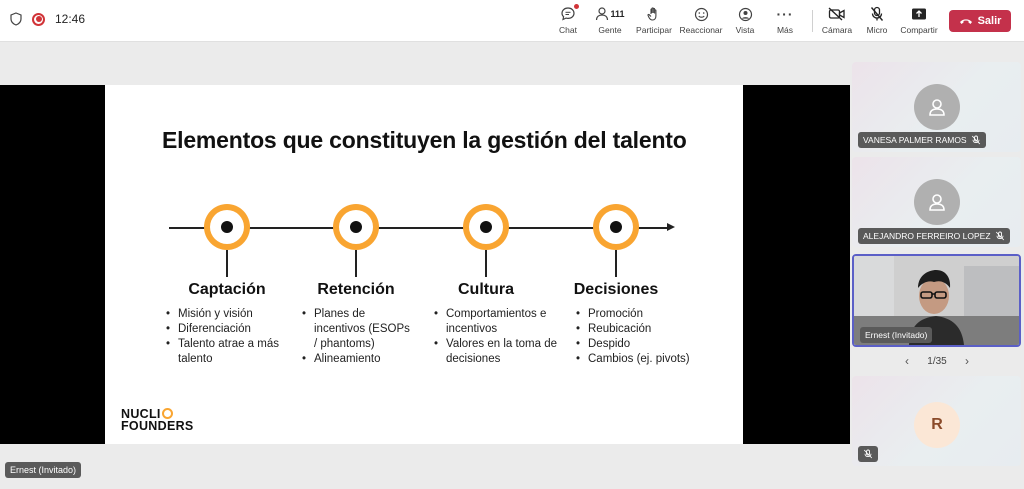 Image resolution: width=1024 pixels, height=489 pixels. I want to click on participant-name: VANESA PALMER RAMOS, so click(915, 140).